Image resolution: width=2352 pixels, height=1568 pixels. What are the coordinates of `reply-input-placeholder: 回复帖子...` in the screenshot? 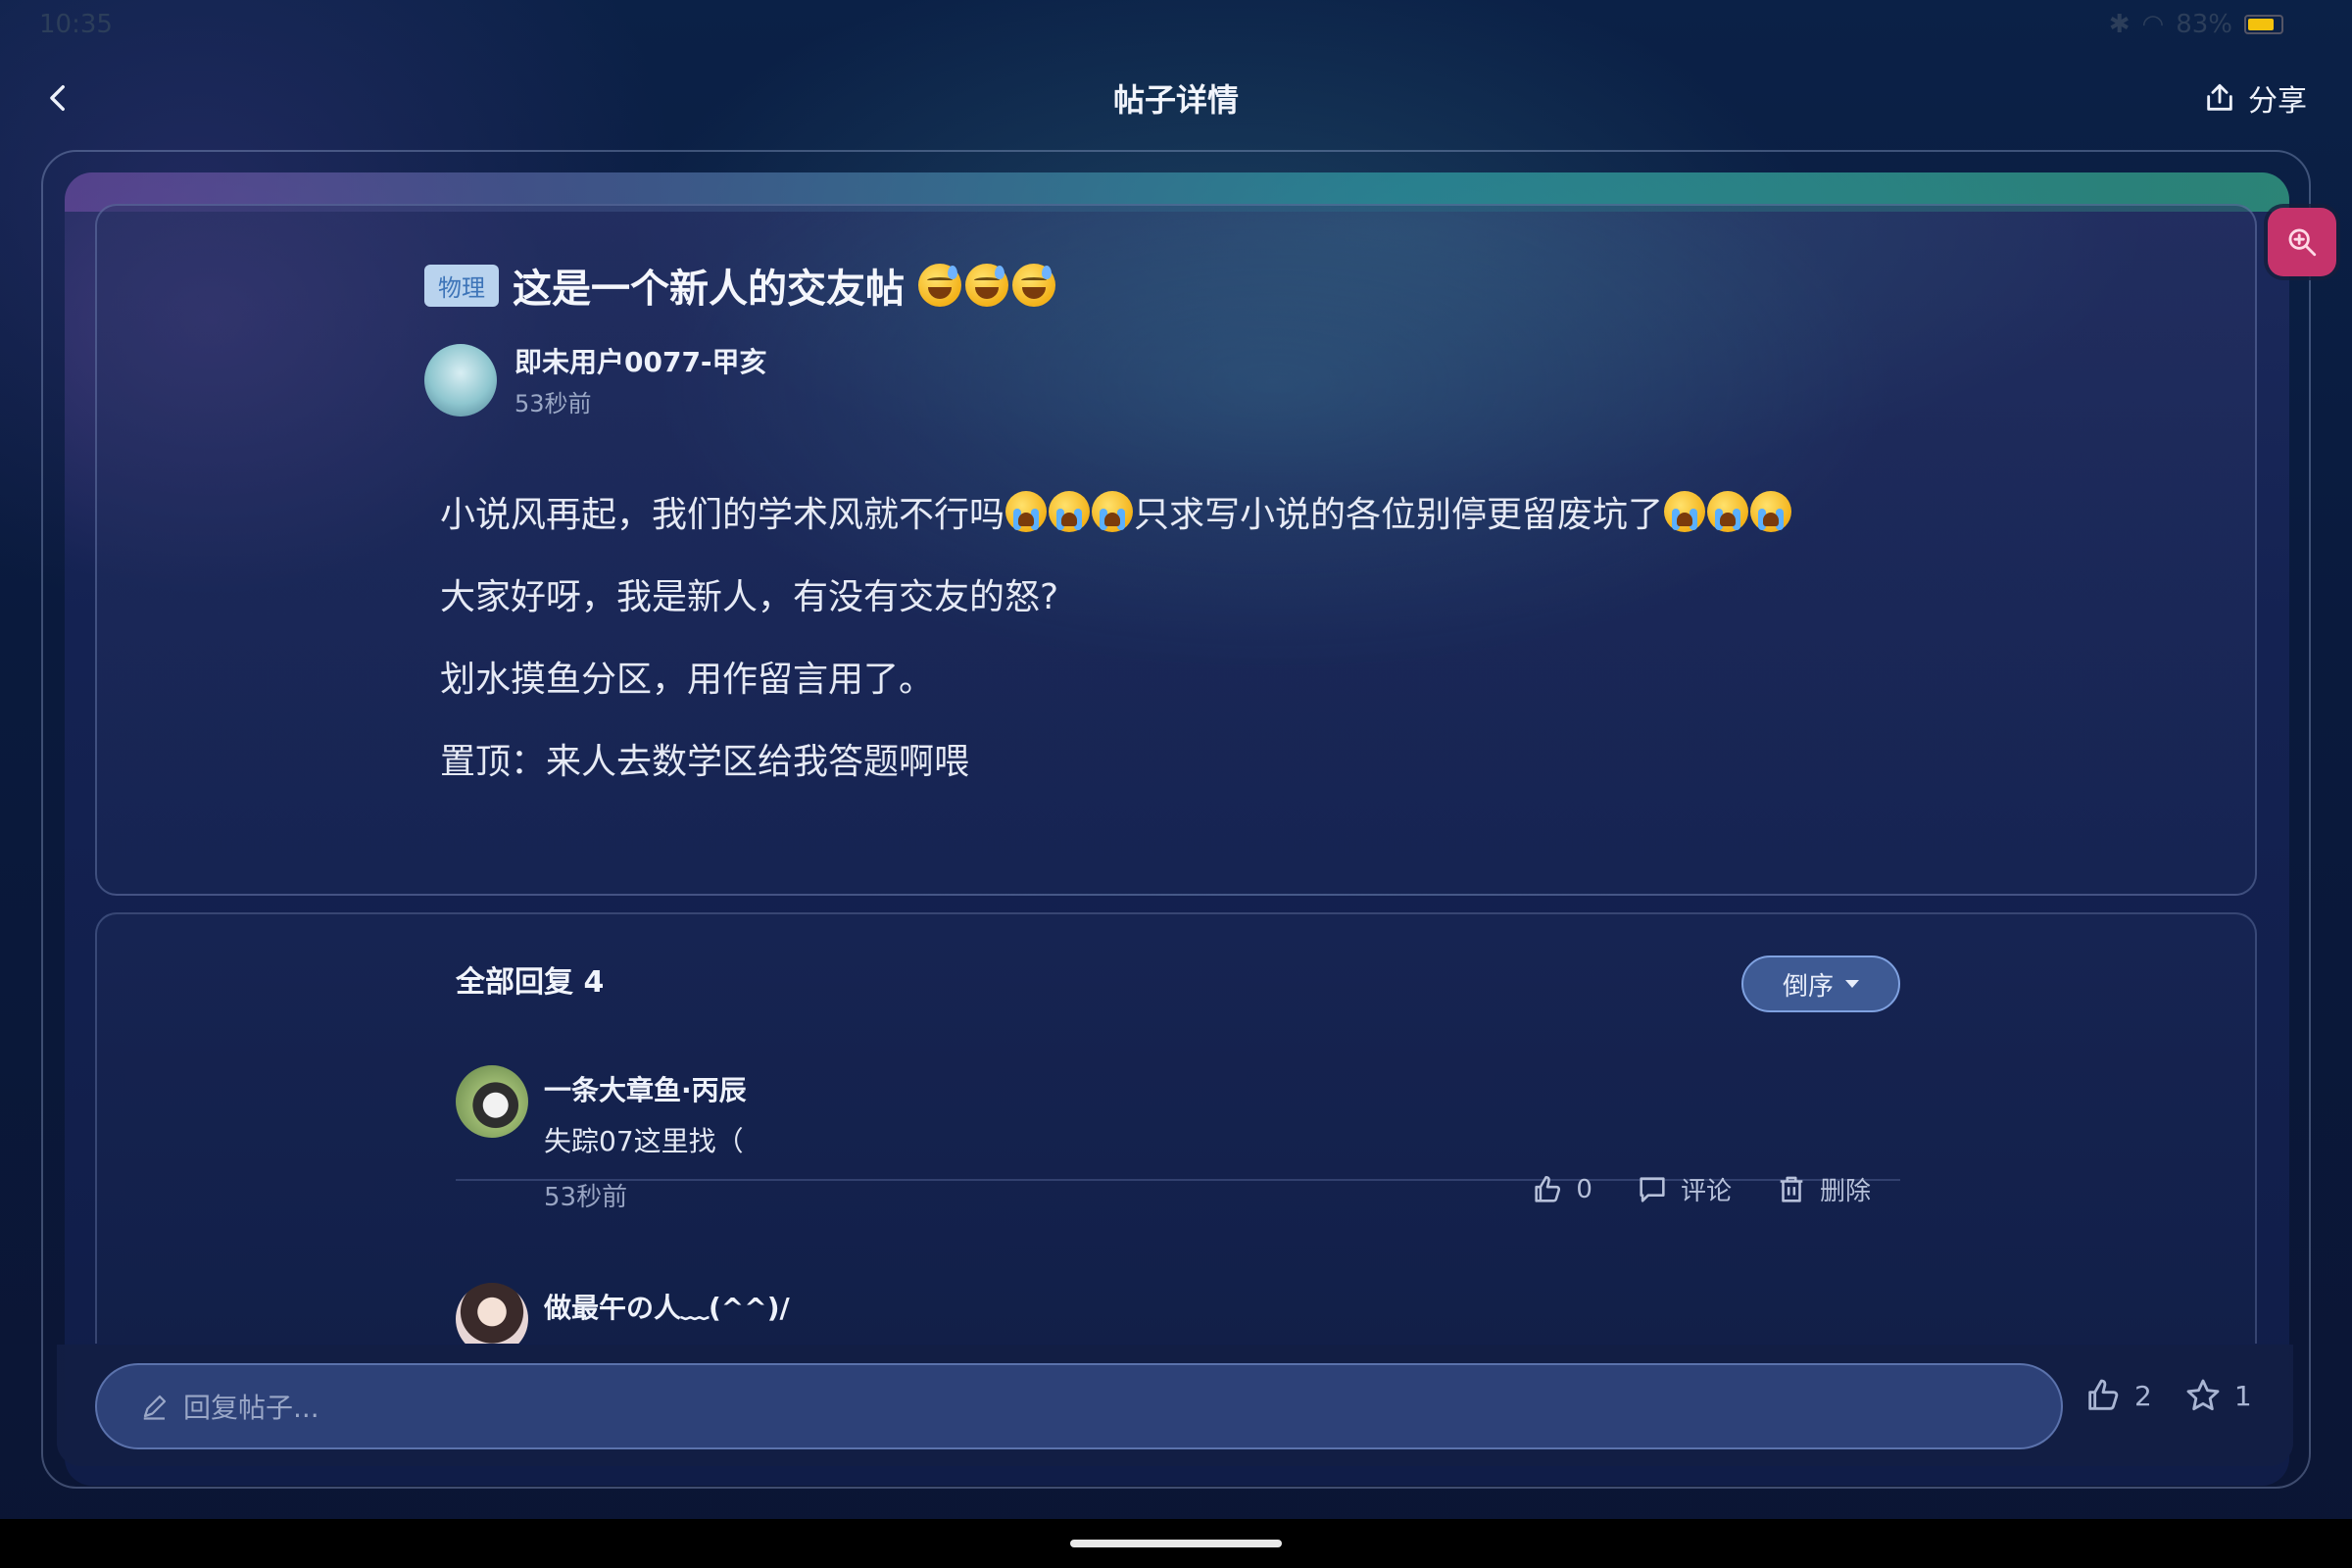 It's located at (251, 1408).